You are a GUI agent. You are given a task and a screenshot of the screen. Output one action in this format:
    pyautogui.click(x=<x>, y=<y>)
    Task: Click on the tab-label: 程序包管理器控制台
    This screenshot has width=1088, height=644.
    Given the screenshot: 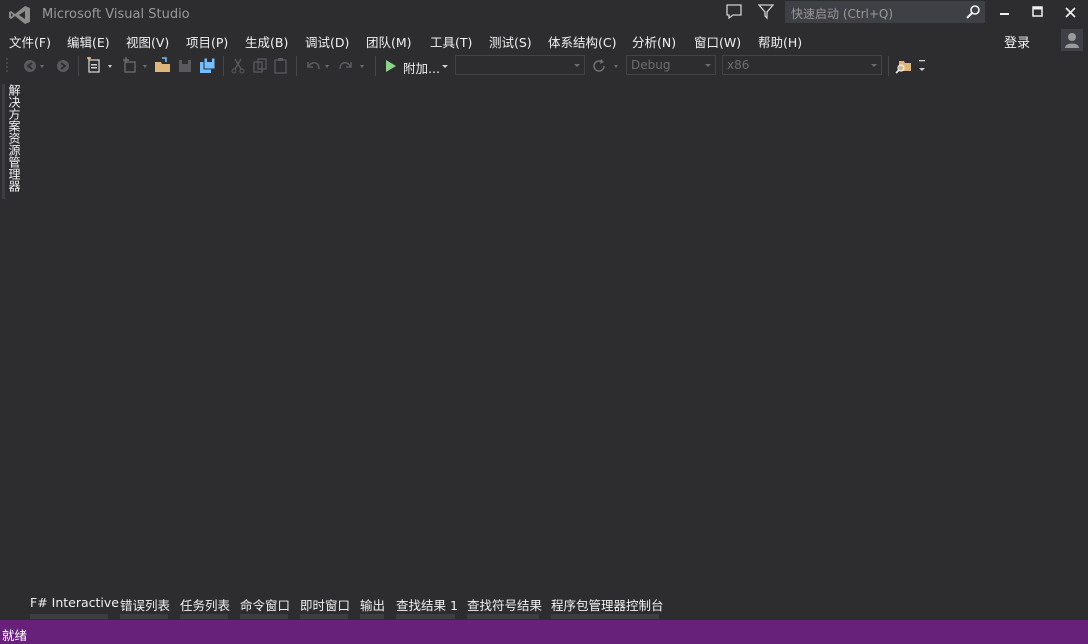 What is the action you would take?
    pyautogui.click(x=607, y=605)
    